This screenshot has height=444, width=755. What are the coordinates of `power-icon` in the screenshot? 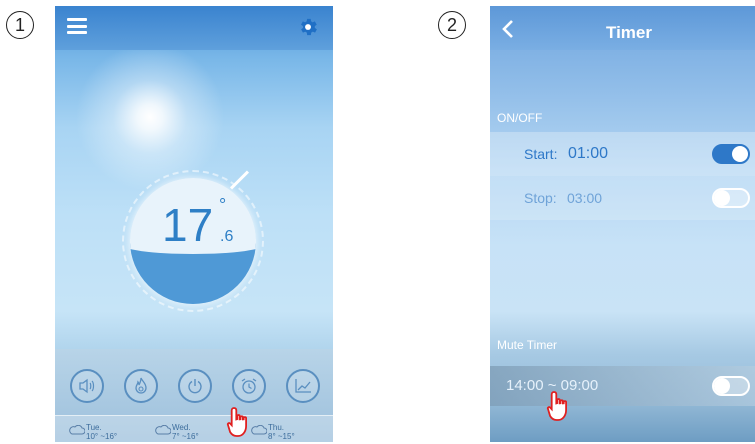 It's located at (195, 386).